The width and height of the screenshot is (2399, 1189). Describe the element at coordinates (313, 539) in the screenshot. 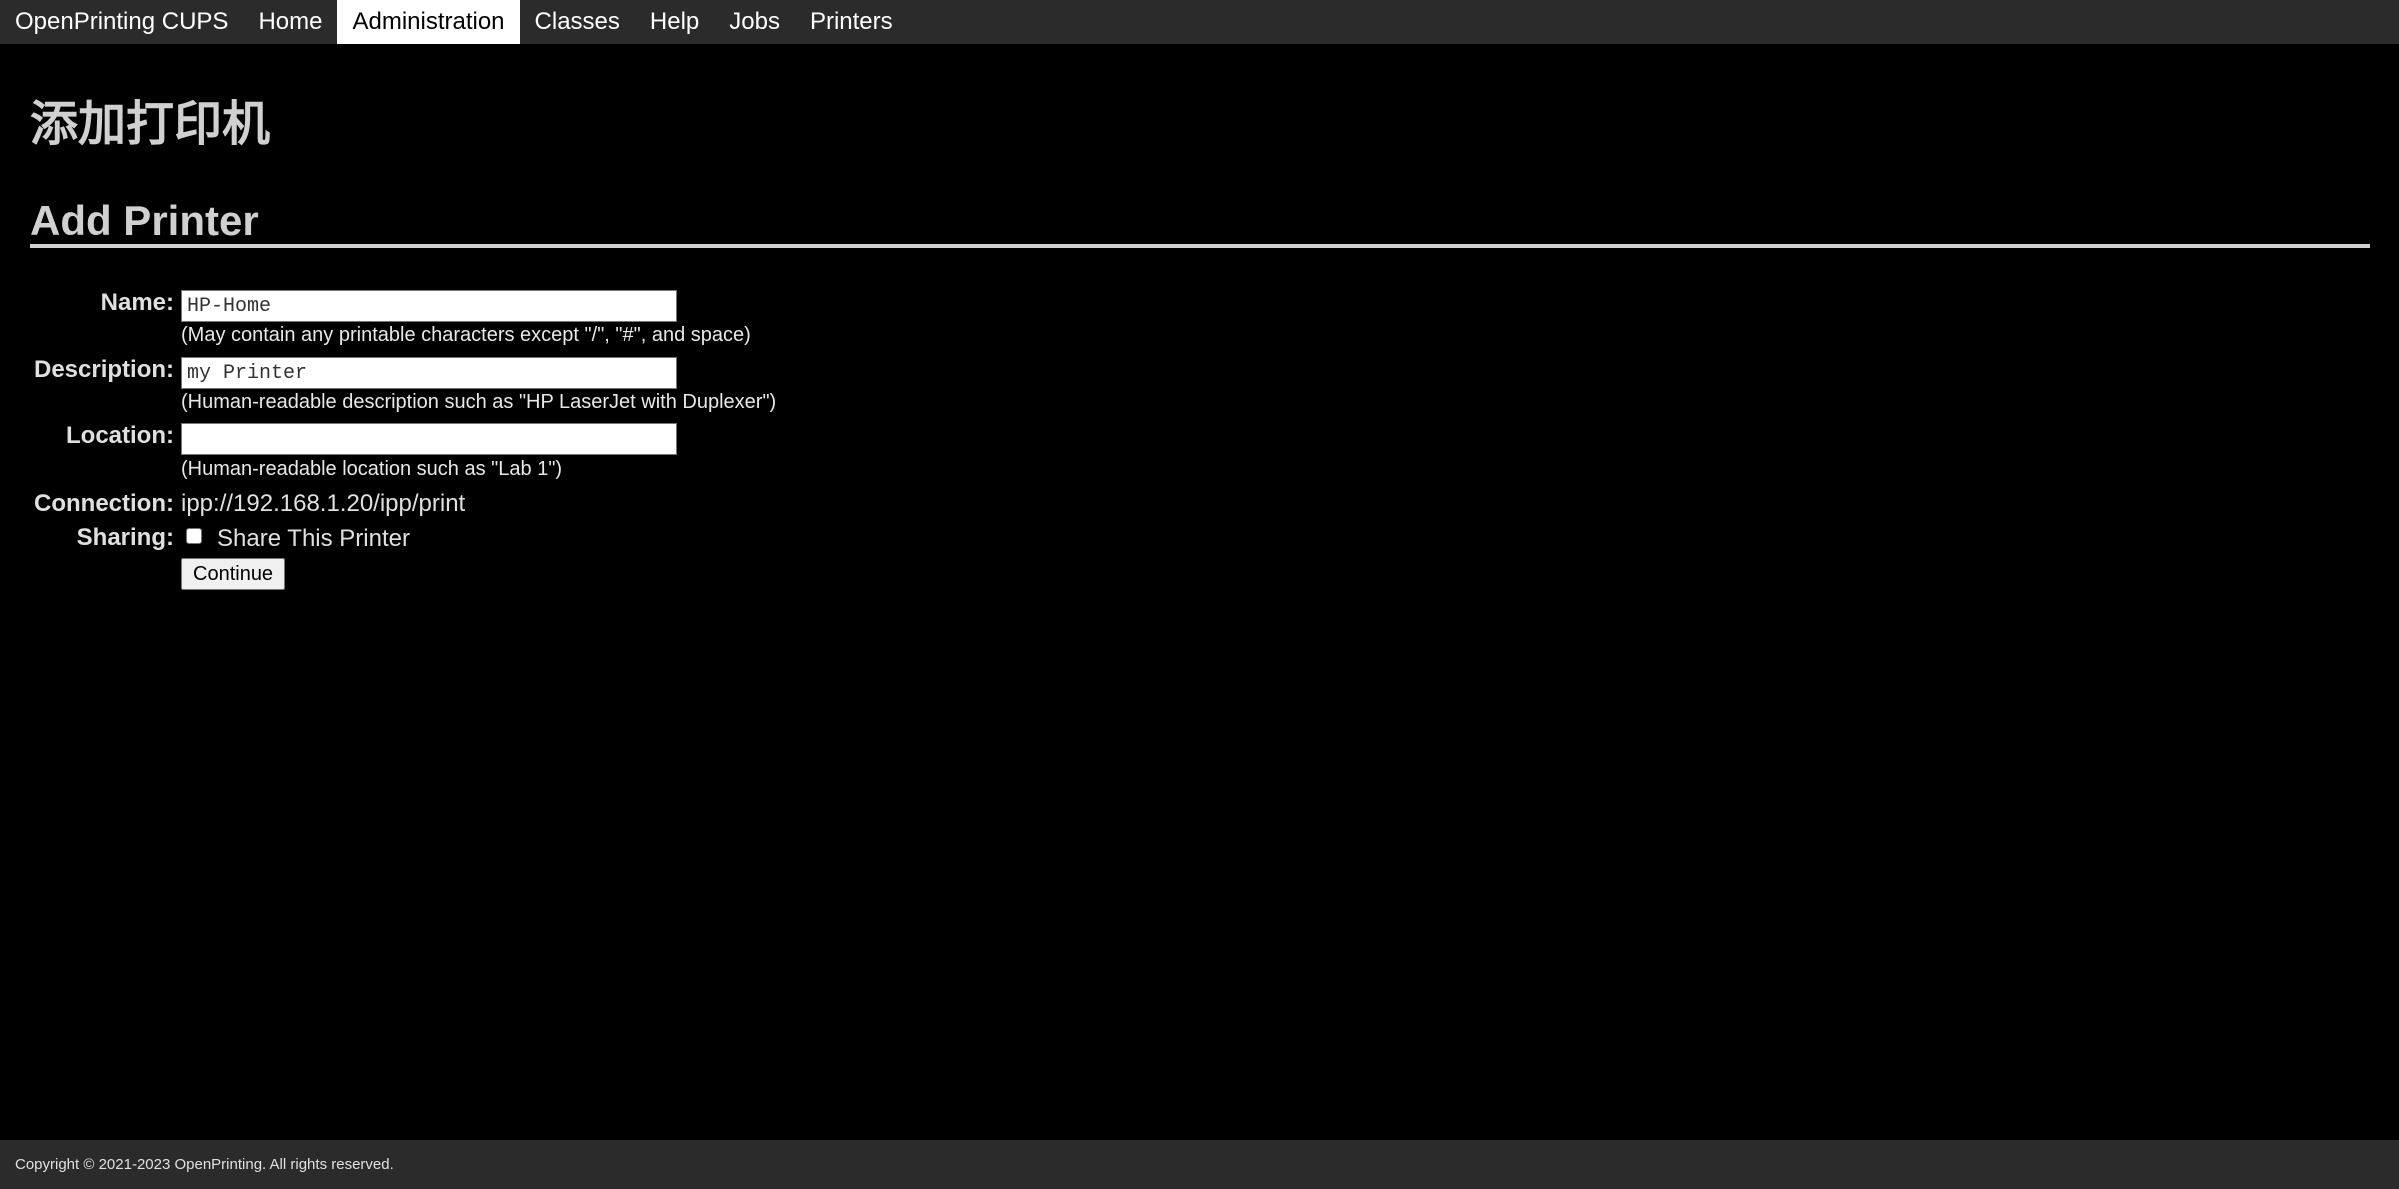

I see `share-printer-label: Share This Printer` at that location.